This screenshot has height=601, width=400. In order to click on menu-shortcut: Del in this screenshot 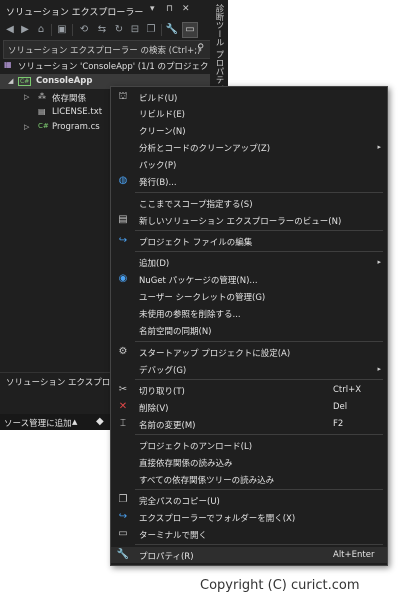, I will do `click(340, 407)`.